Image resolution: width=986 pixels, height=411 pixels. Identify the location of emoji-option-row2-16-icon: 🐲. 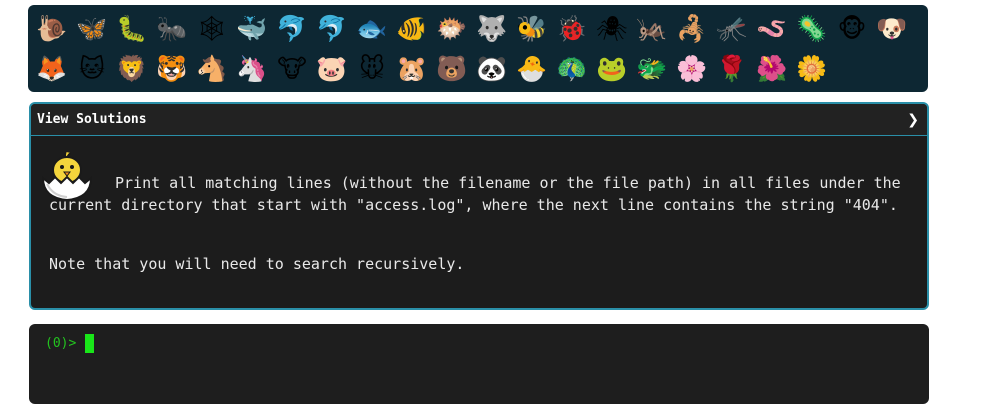
(652, 68).